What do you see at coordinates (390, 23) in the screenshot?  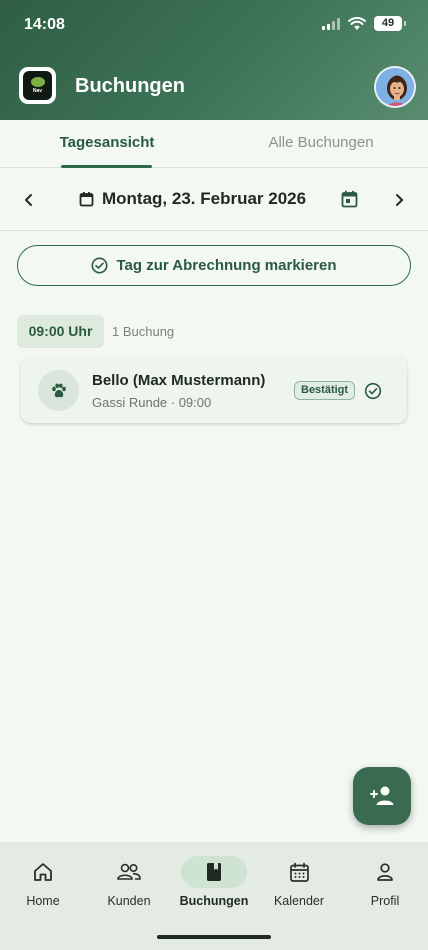 I see `battery-icon: 49` at bounding box center [390, 23].